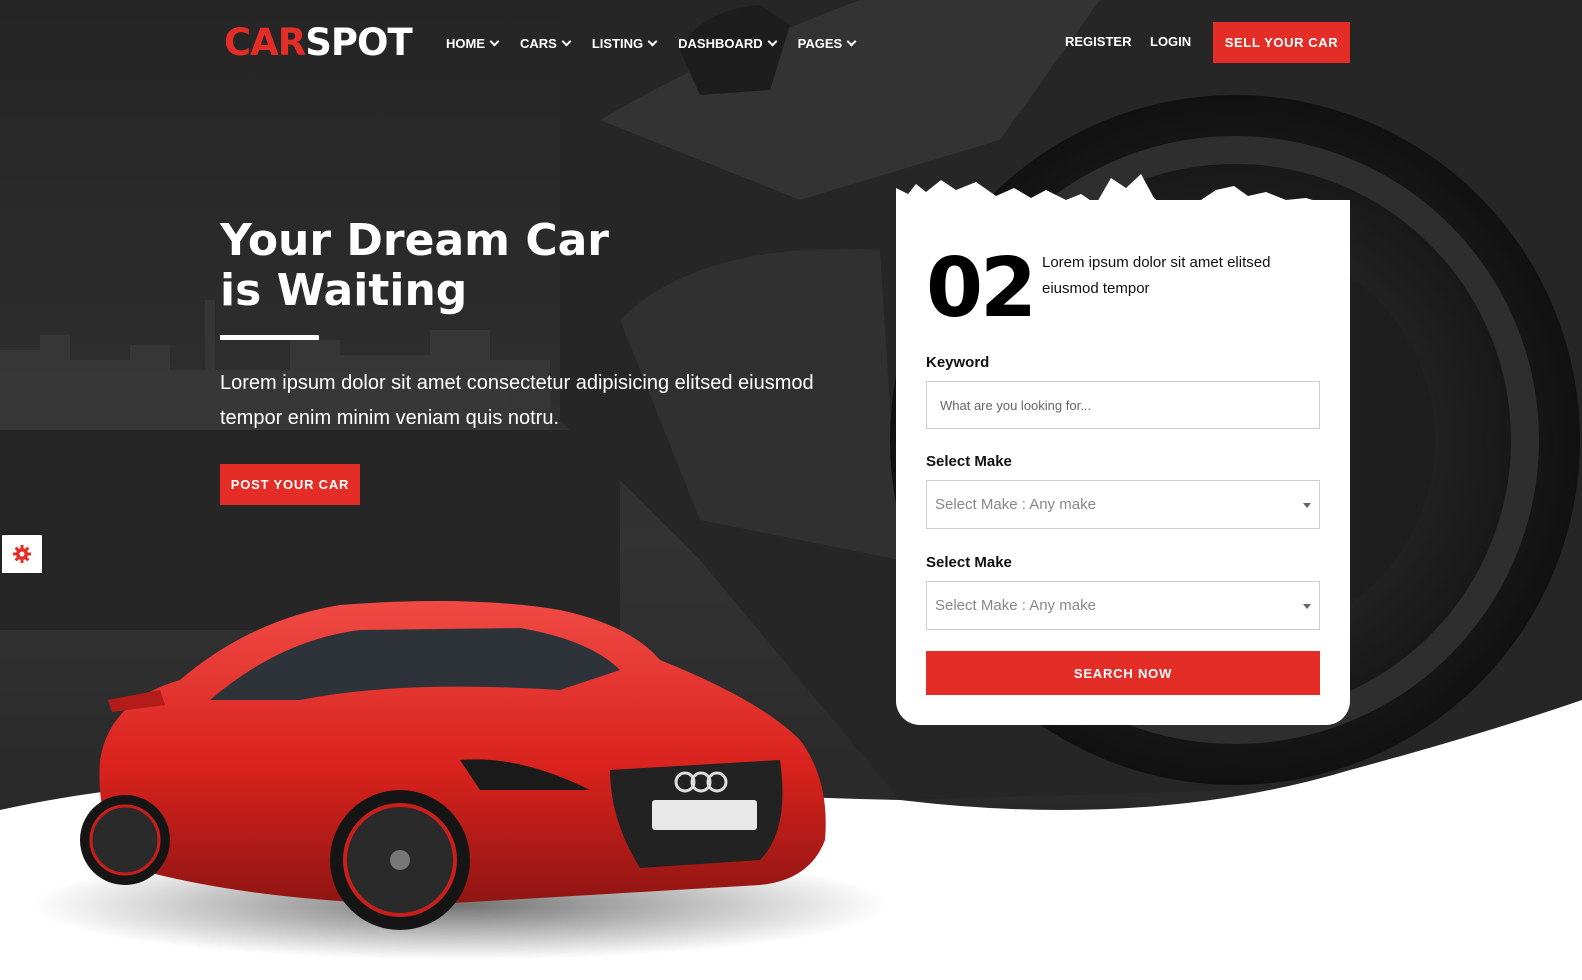  I want to click on nav-item-label: CARS, so click(538, 43).